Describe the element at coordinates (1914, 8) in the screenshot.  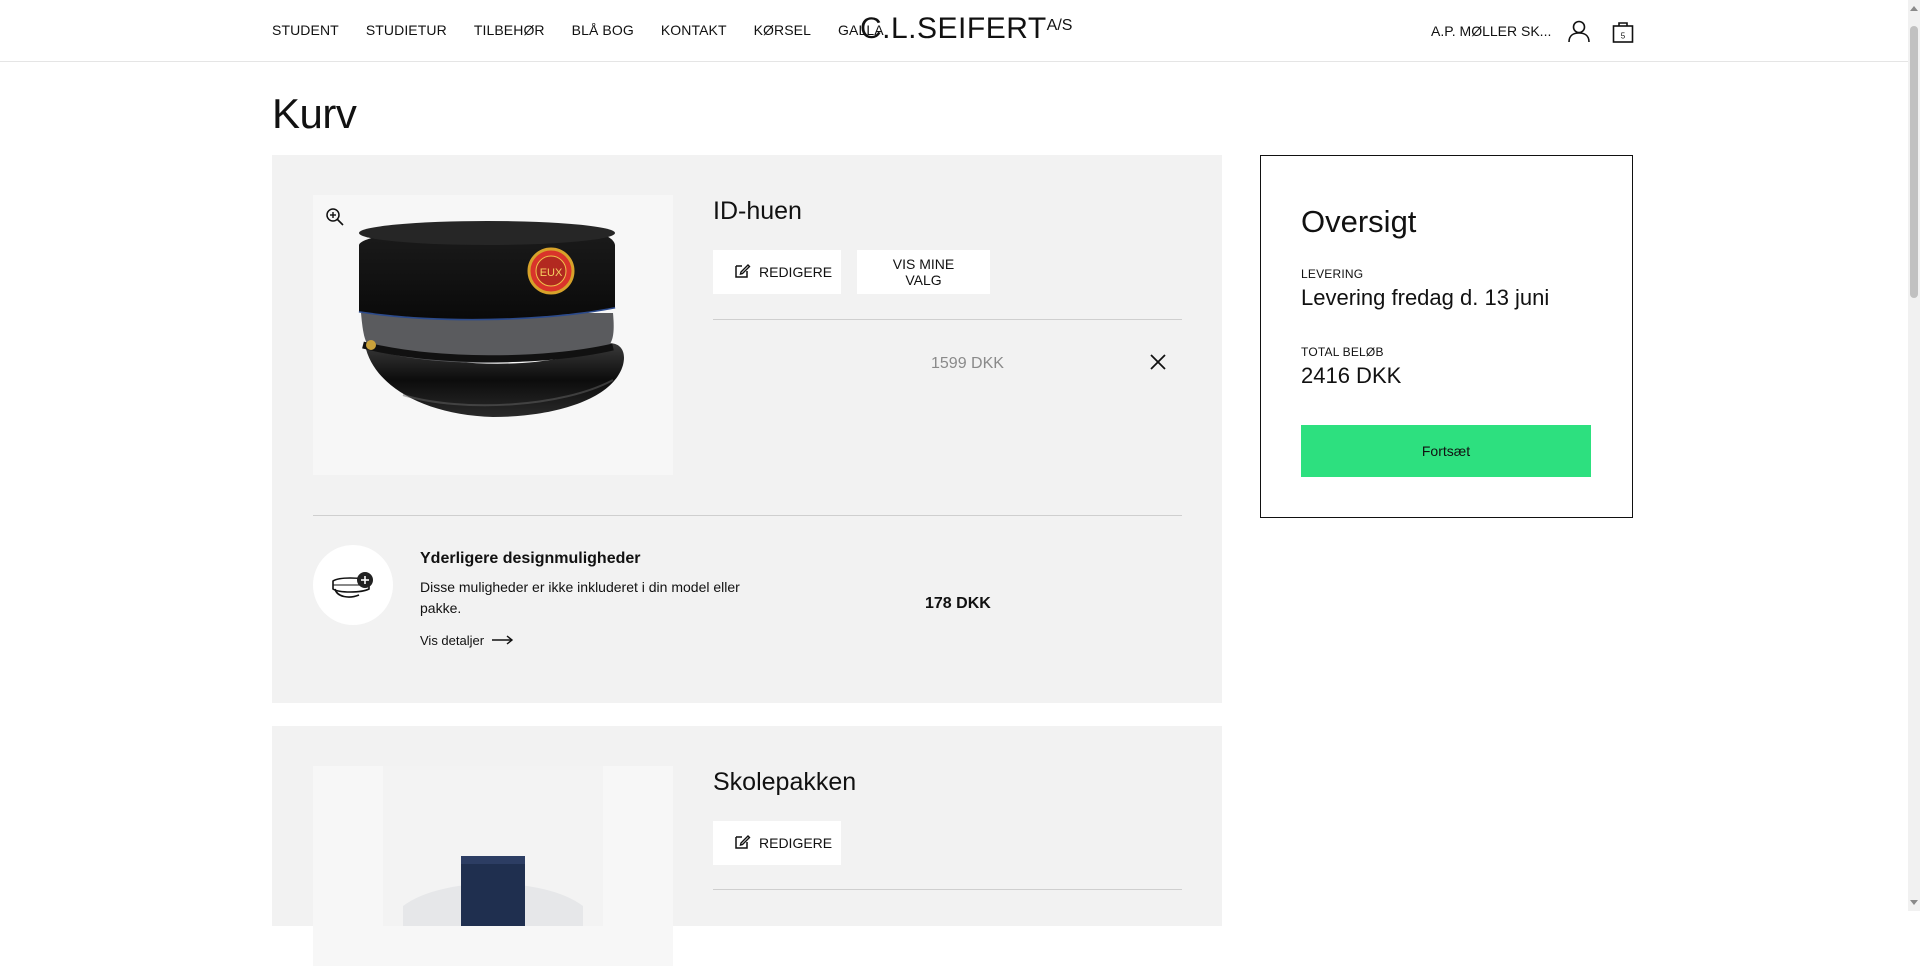
I see `scroll-up-icon` at that location.